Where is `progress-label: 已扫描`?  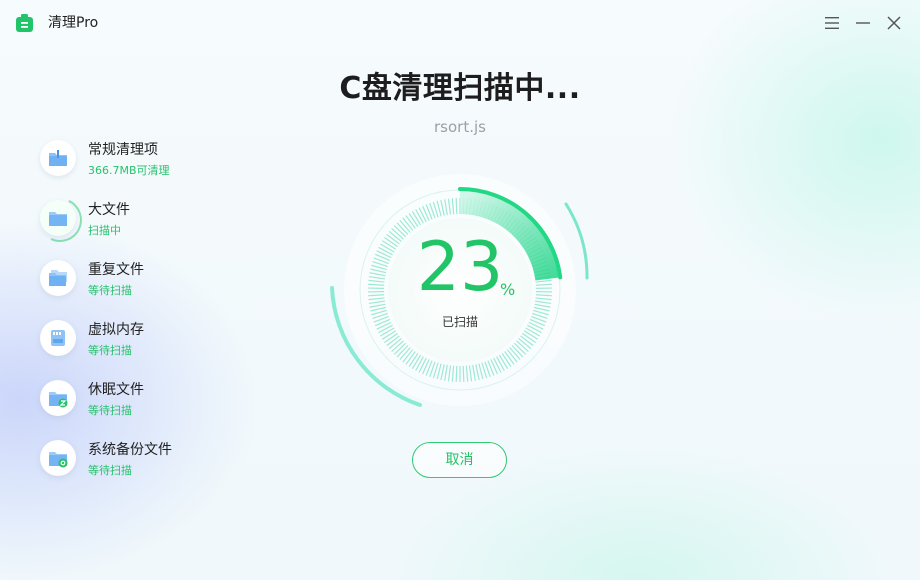 progress-label: 已扫描 is located at coordinates (459, 322).